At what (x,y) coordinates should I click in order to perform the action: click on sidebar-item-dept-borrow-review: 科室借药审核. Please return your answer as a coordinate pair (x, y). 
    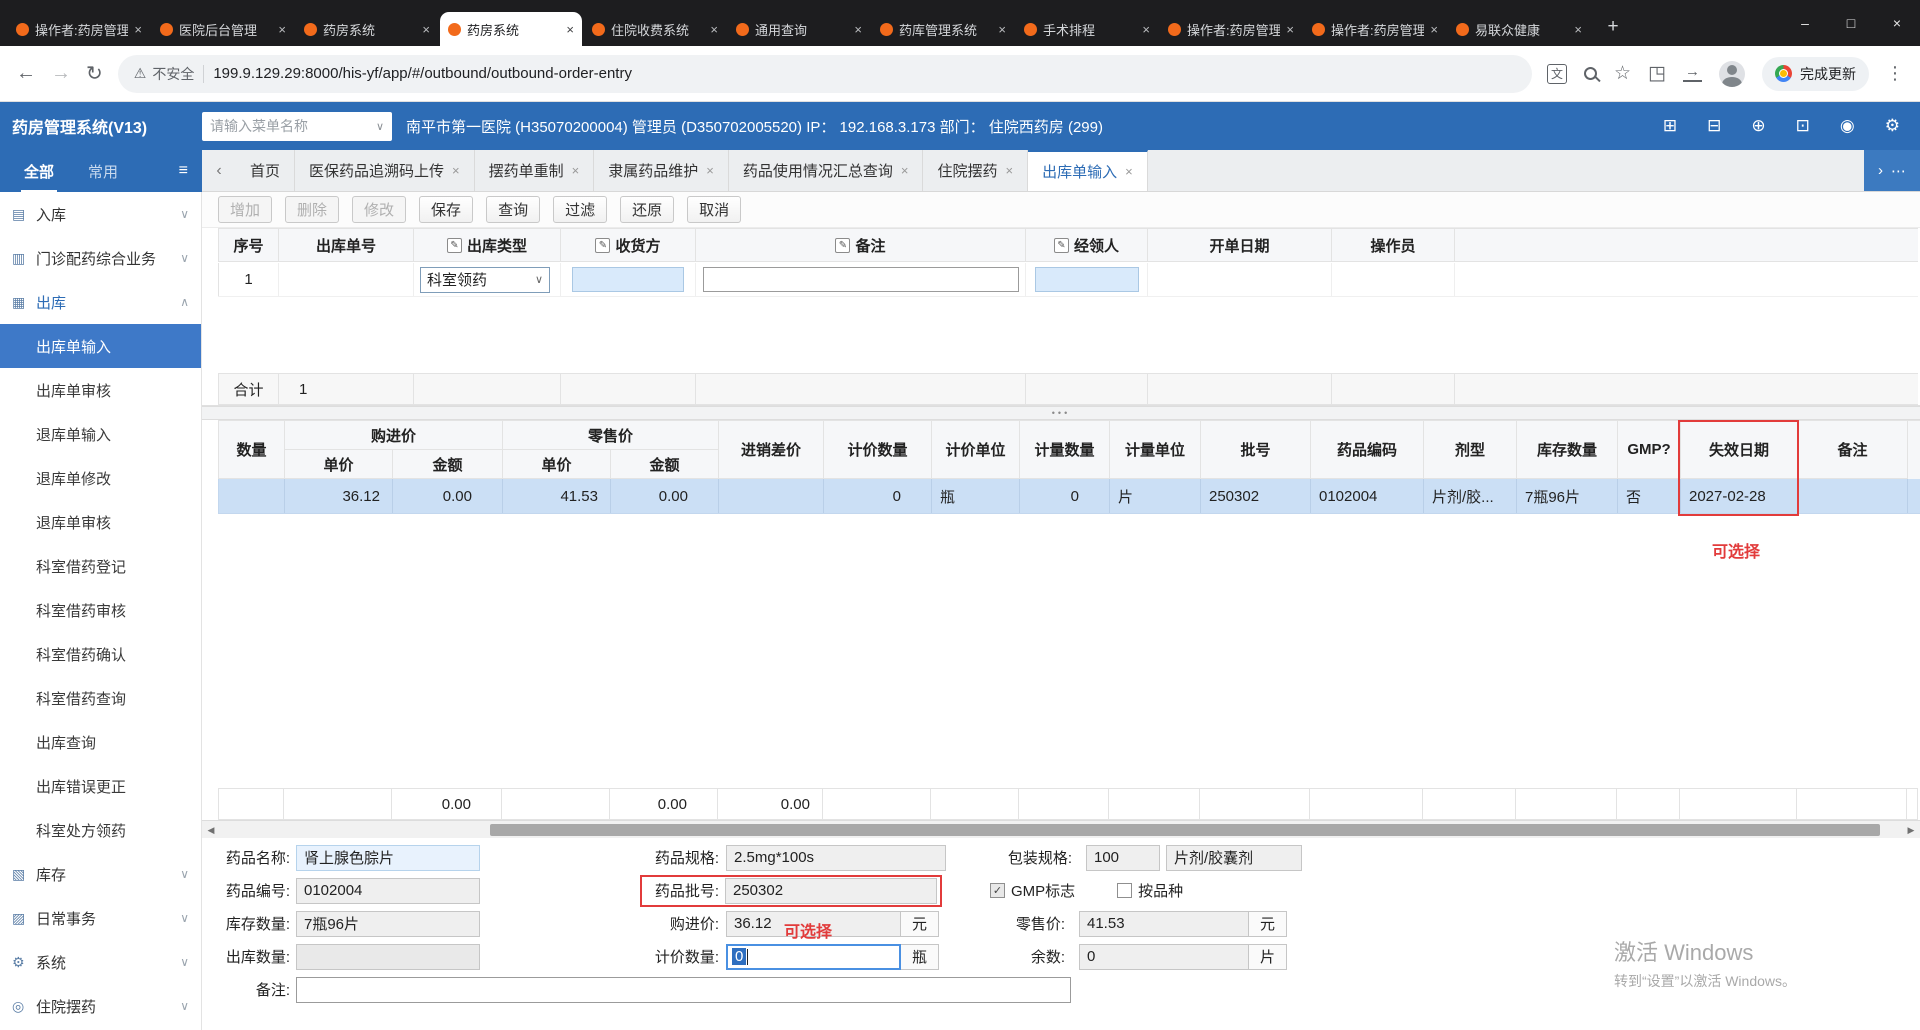
    Looking at the image, I should click on (100, 610).